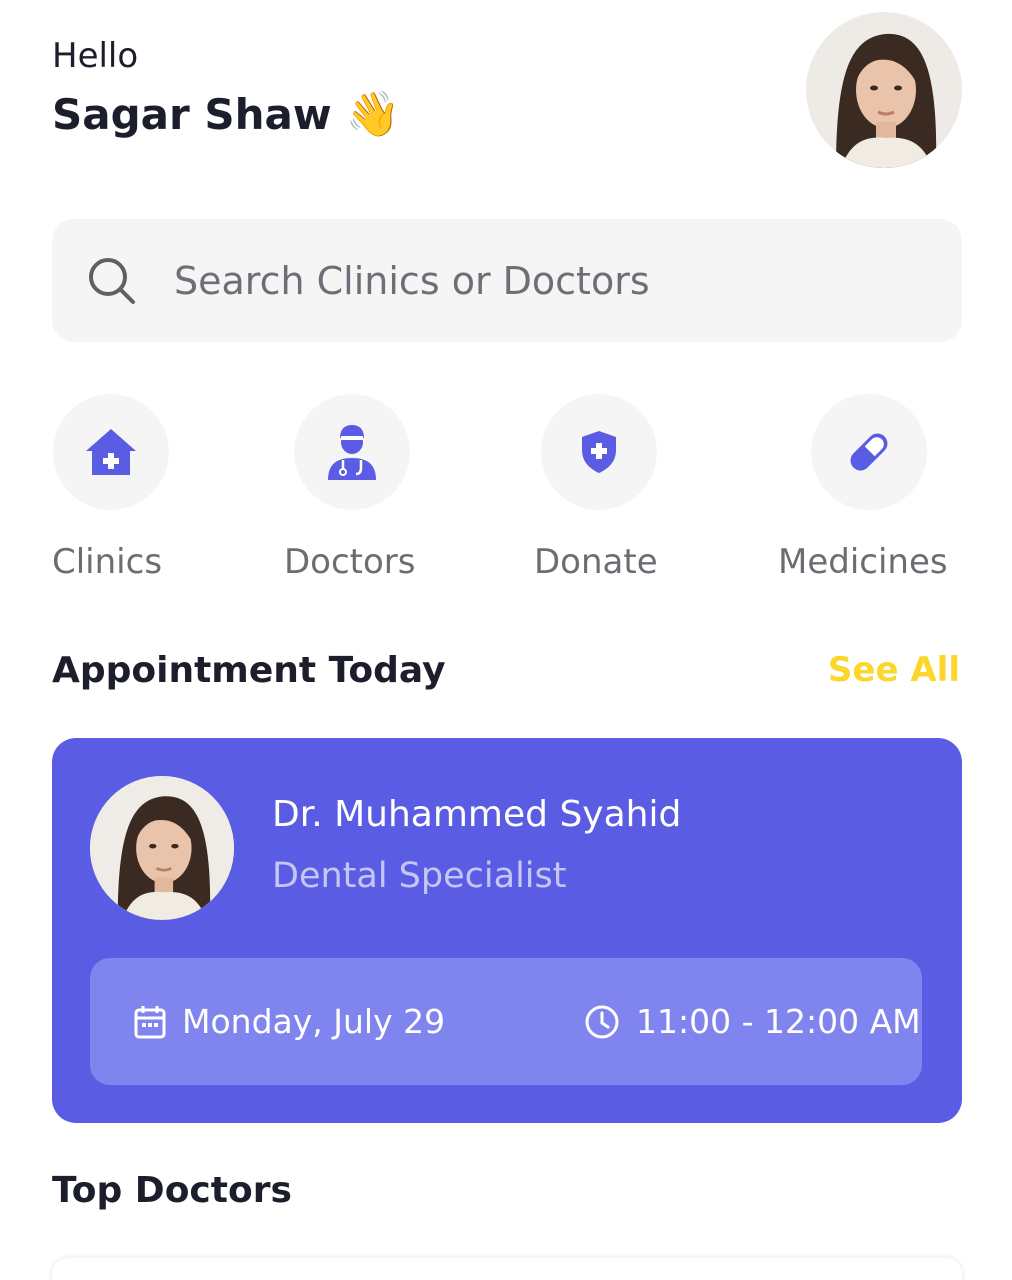  Describe the element at coordinates (95, 56) in the screenshot. I see `greeting-hello: Hello` at that location.